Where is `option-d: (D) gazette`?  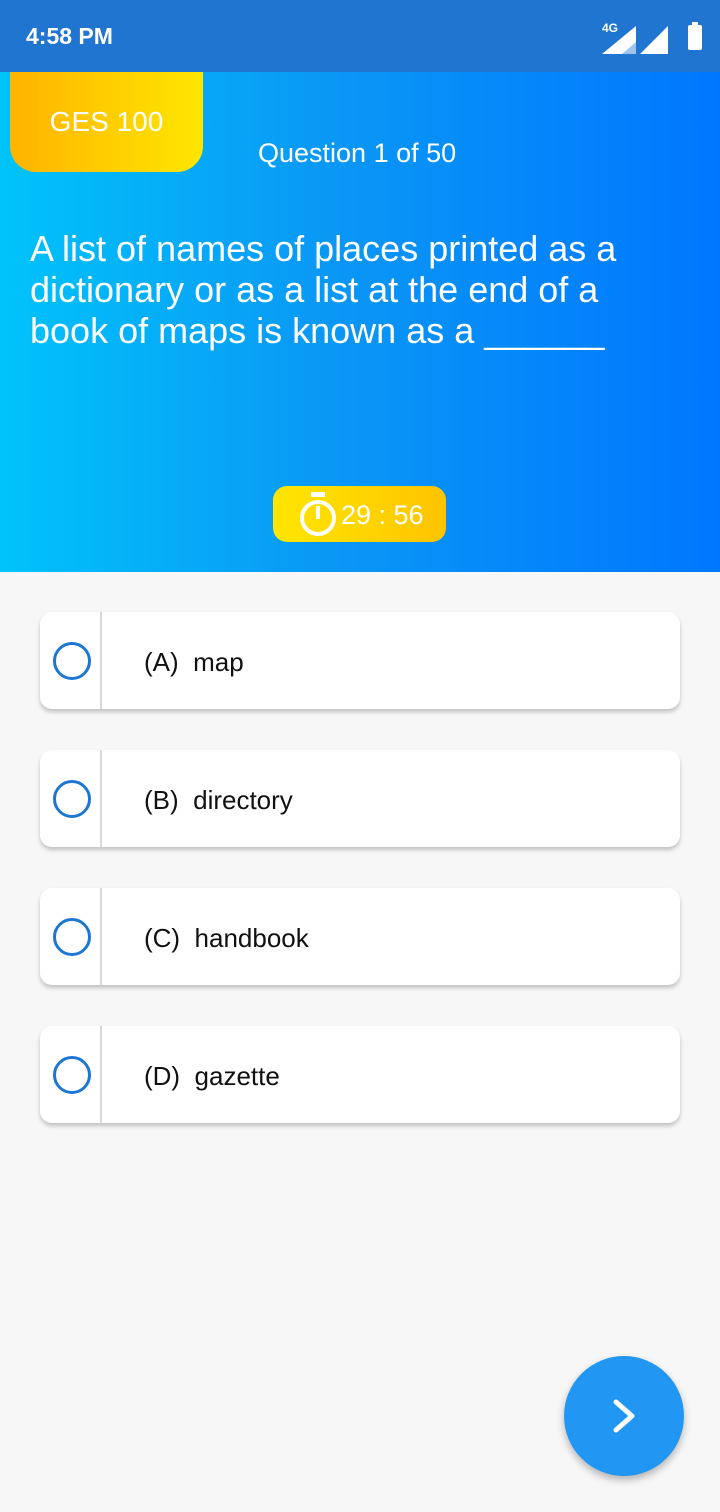 option-d: (D) gazette is located at coordinates (360, 1074).